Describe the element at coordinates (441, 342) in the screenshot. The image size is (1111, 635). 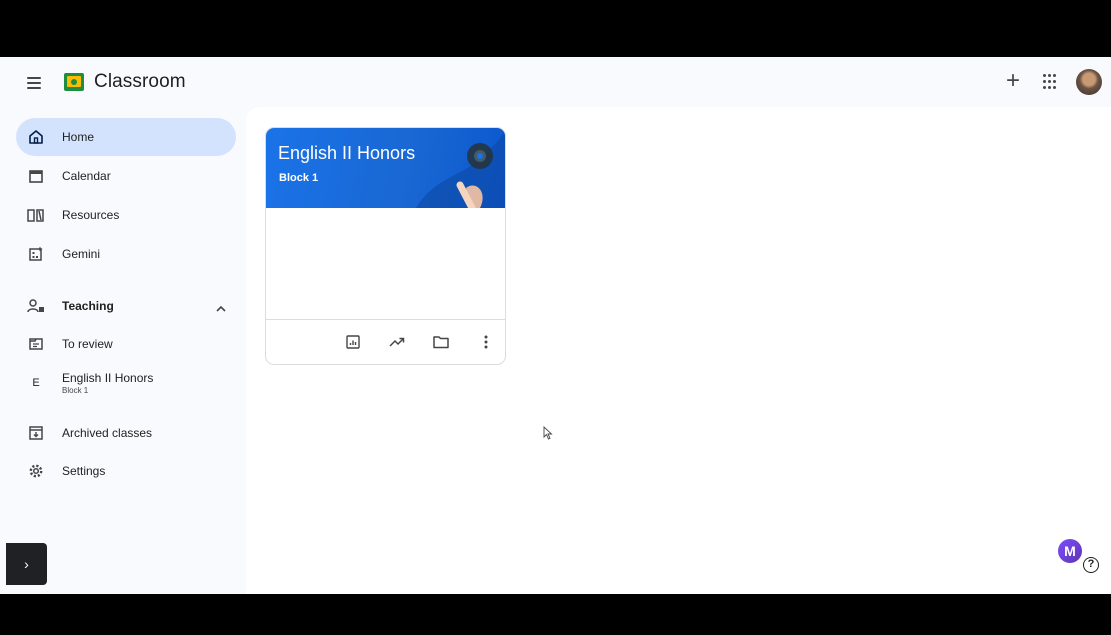
I see `folder-icon` at that location.